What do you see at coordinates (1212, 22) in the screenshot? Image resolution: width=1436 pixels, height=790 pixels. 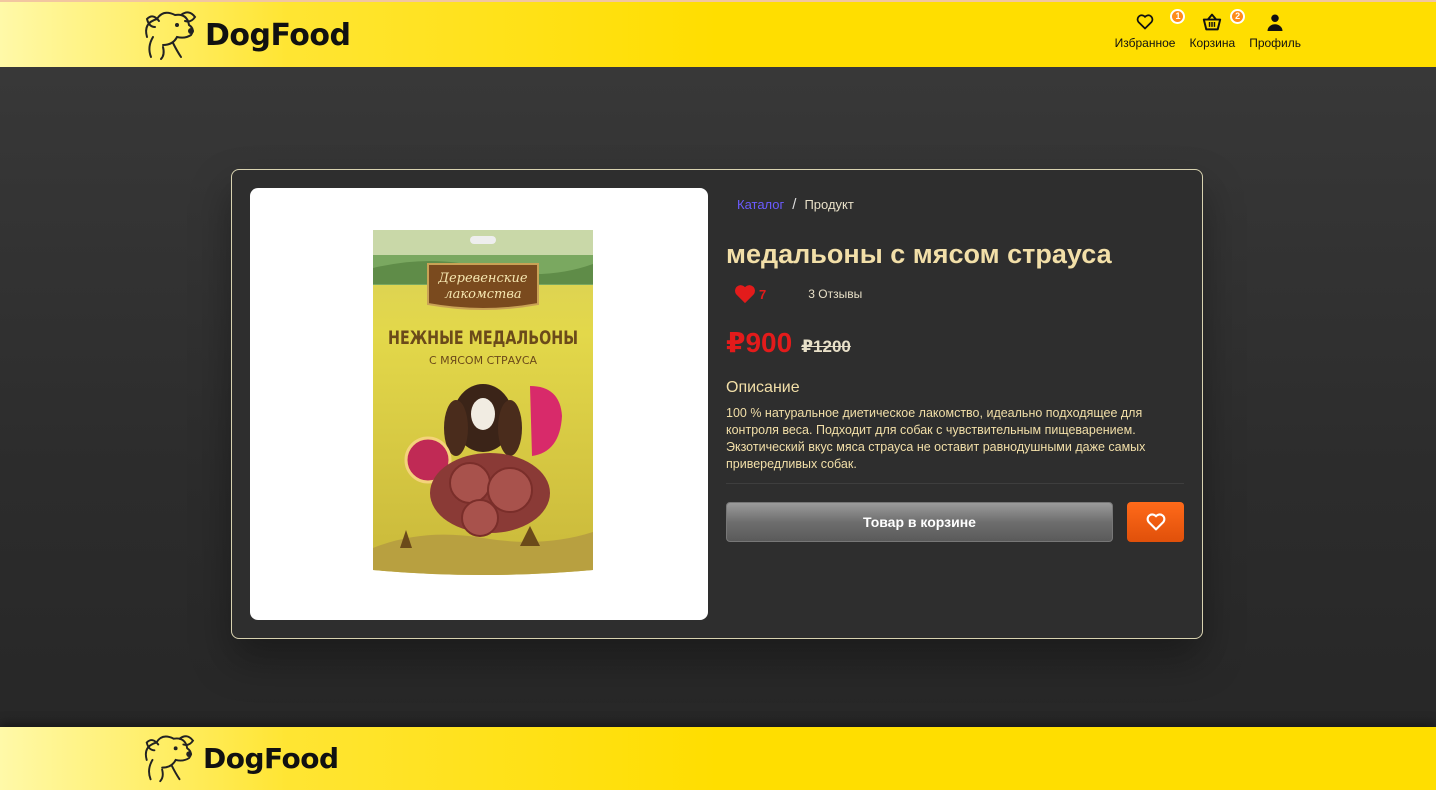 I see `basket-icon` at bounding box center [1212, 22].